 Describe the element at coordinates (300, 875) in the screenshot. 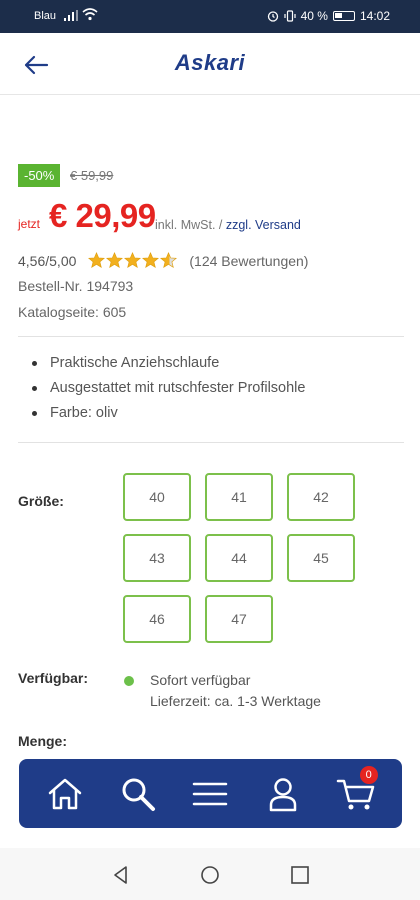

I see `system-recents-icon` at that location.